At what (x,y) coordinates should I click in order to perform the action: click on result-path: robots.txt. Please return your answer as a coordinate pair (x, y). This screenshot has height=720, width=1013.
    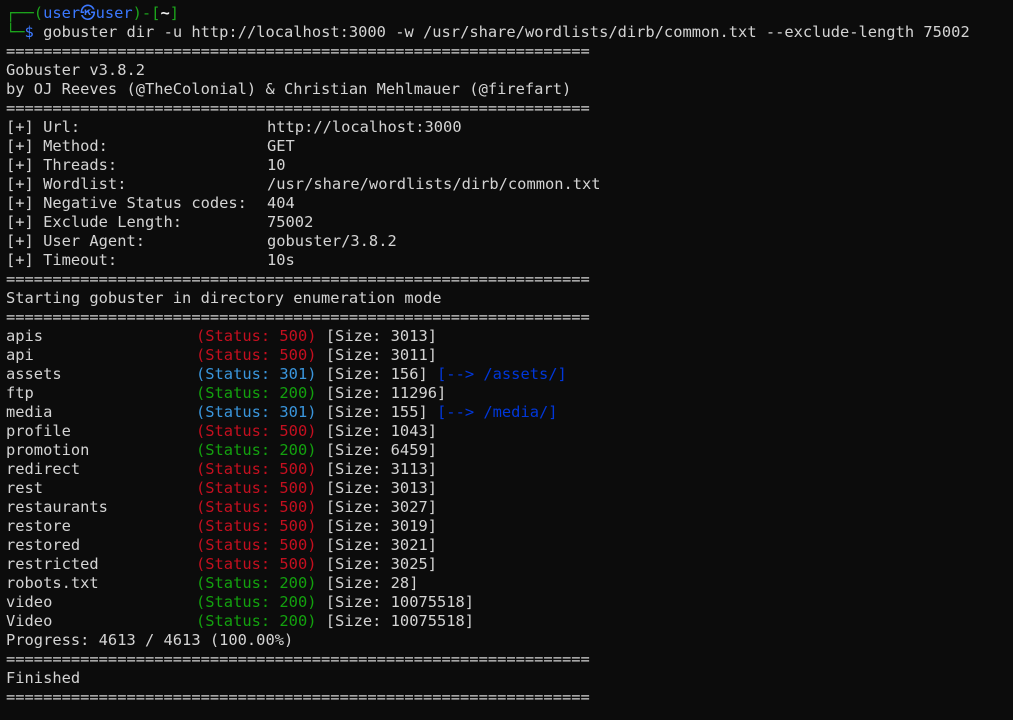
    Looking at the image, I should click on (52, 583).